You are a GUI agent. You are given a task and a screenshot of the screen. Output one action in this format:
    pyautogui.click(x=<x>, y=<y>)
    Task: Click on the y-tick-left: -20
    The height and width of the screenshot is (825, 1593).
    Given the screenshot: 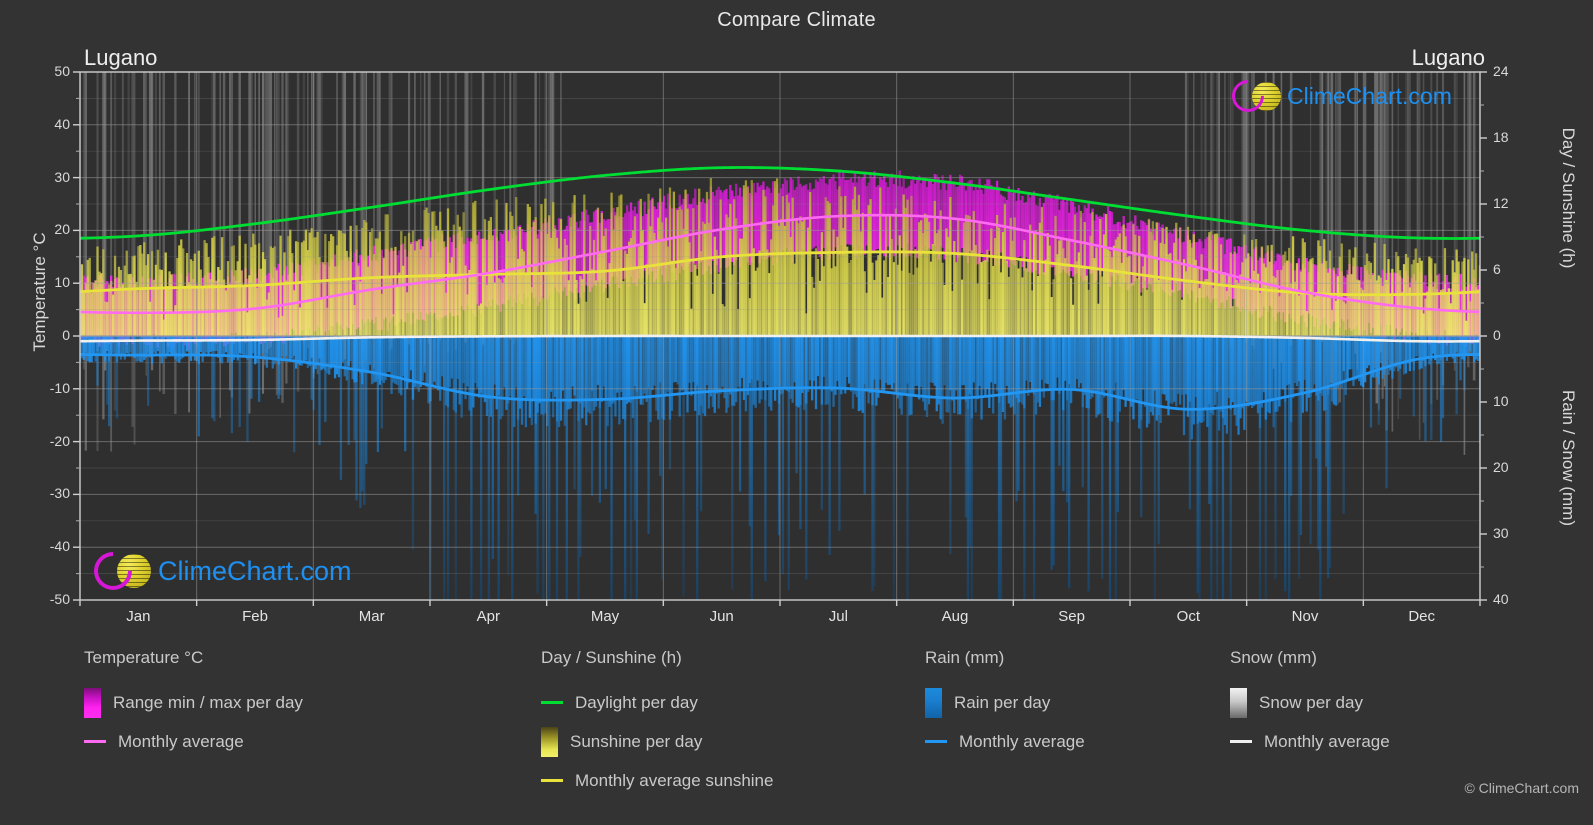 What is the action you would take?
    pyautogui.click(x=59, y=440)
    